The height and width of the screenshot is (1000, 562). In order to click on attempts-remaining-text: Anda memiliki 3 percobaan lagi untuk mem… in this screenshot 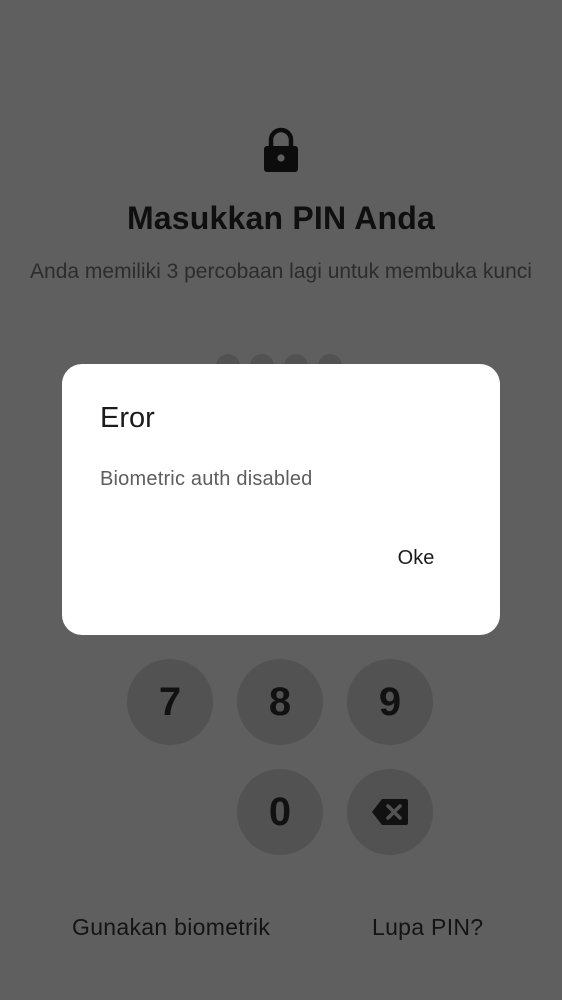, I will do `click(281, 271)`.